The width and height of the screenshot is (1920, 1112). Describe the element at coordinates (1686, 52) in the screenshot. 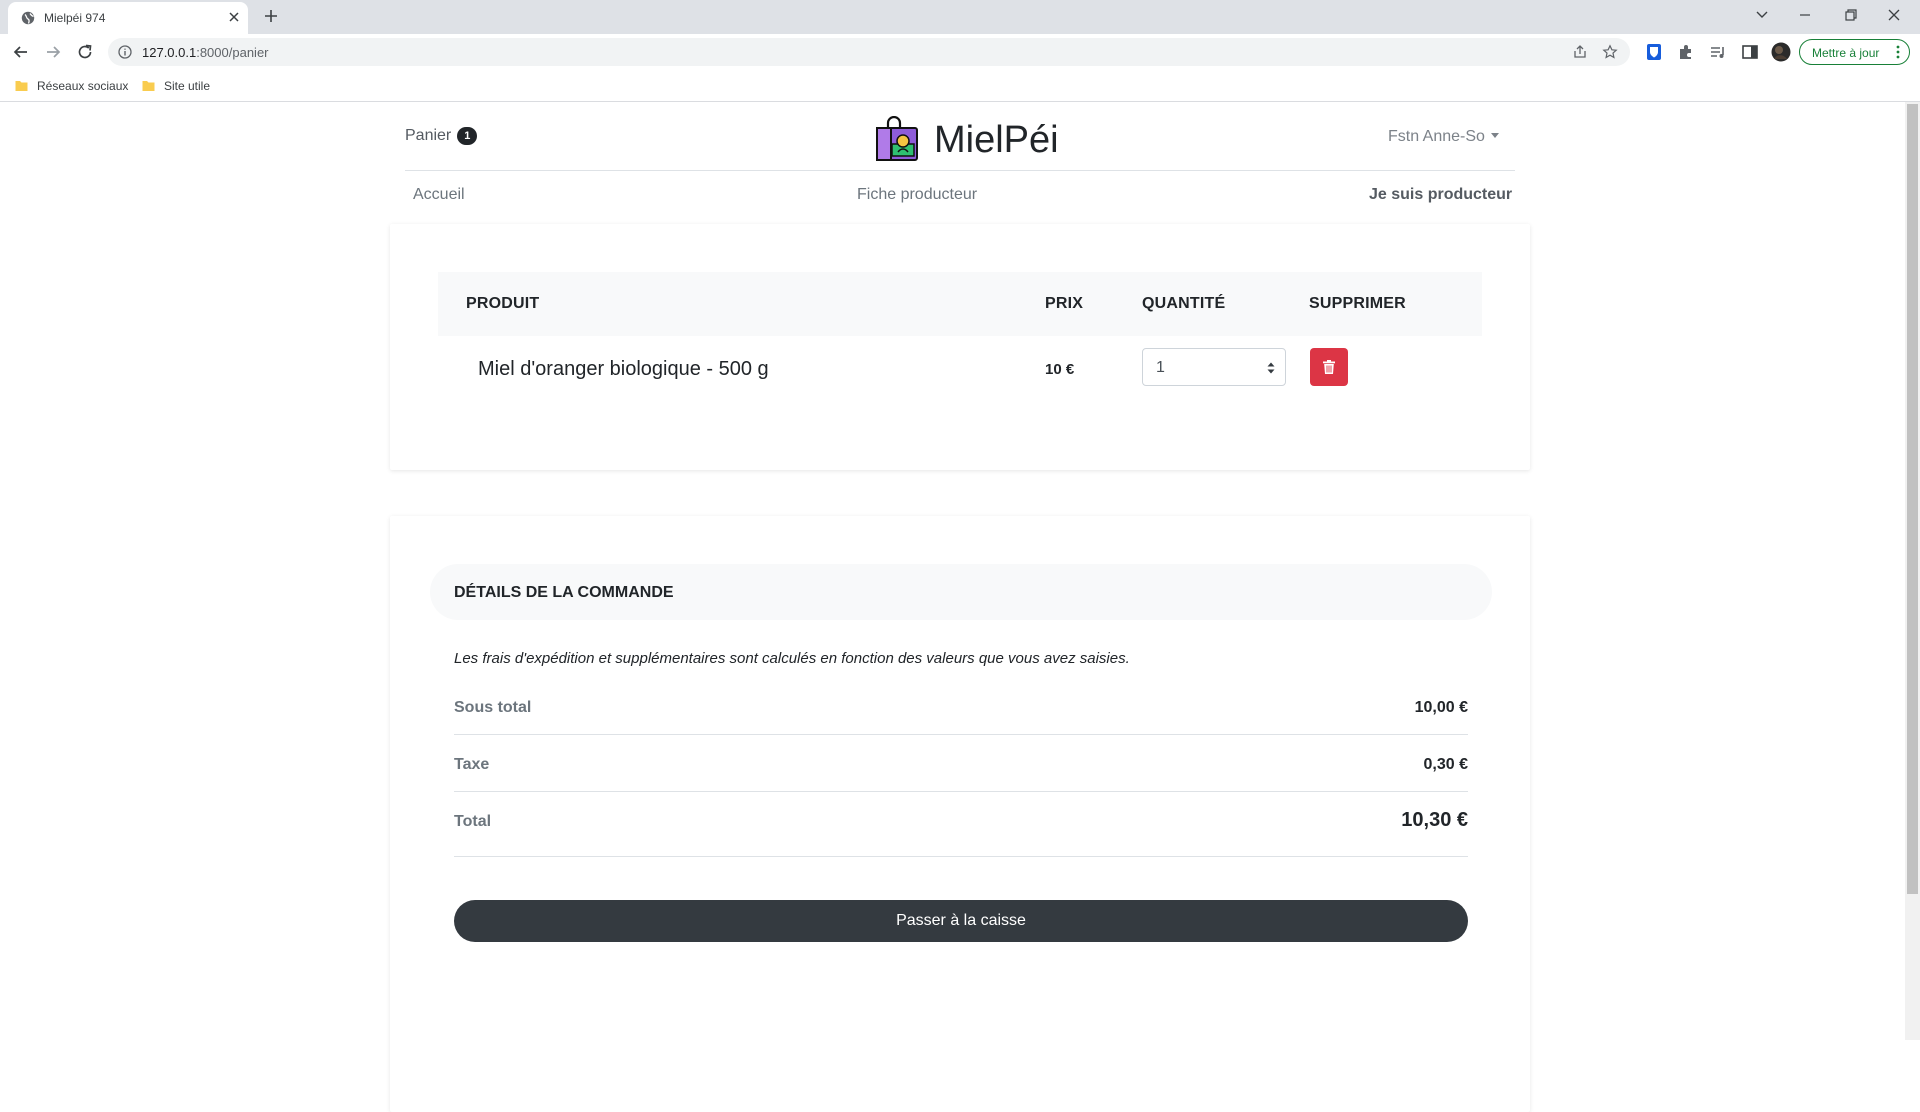

I see `extensions-puzzle-icon` at that location.